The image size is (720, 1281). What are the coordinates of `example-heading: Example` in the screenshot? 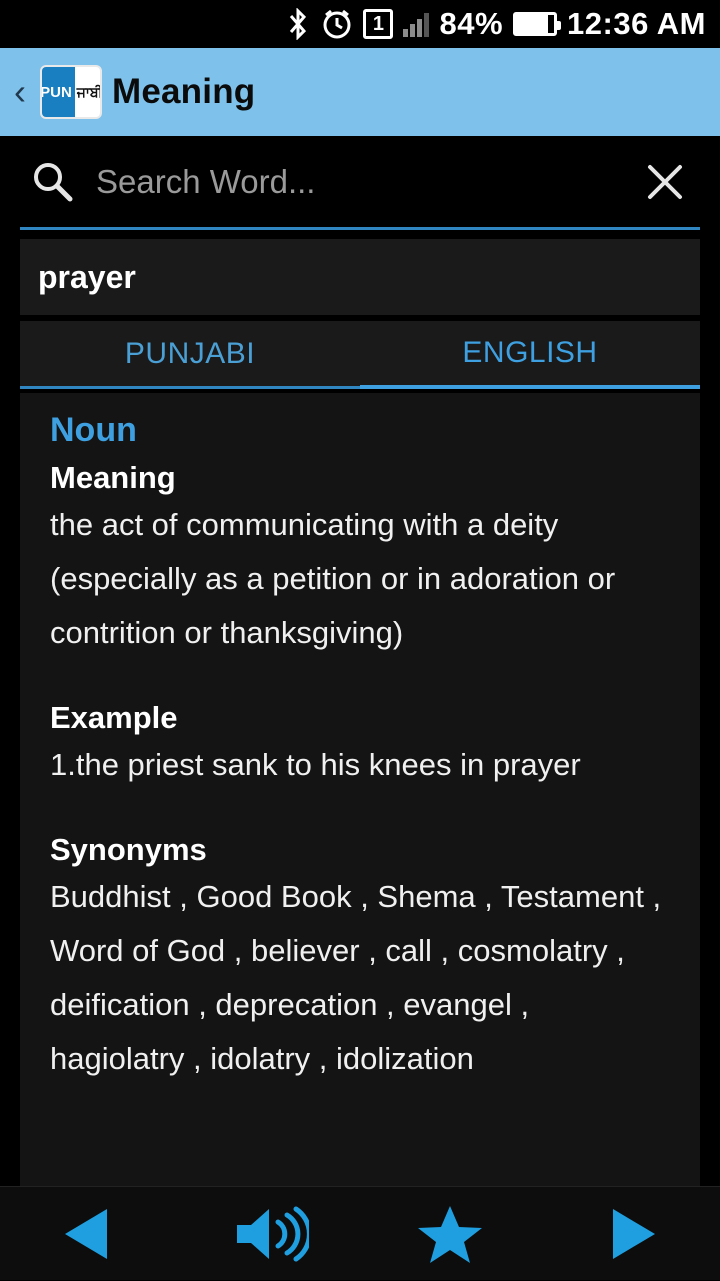 It's located at (360, 718).